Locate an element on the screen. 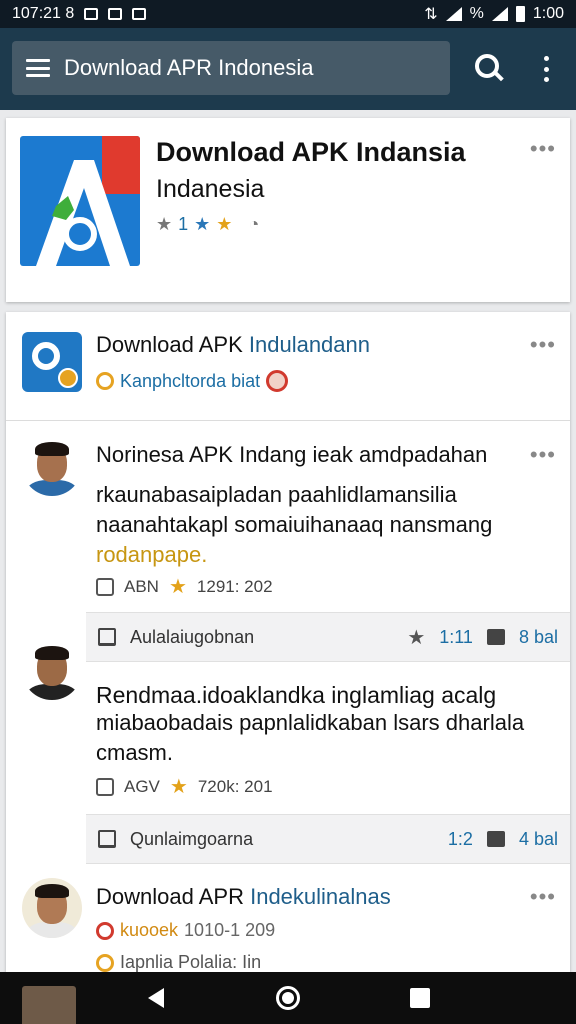 Image resolution: width=576 pixels, height=1024 pixels. action-stars: 1:11 is located at coordinates (456, 636).